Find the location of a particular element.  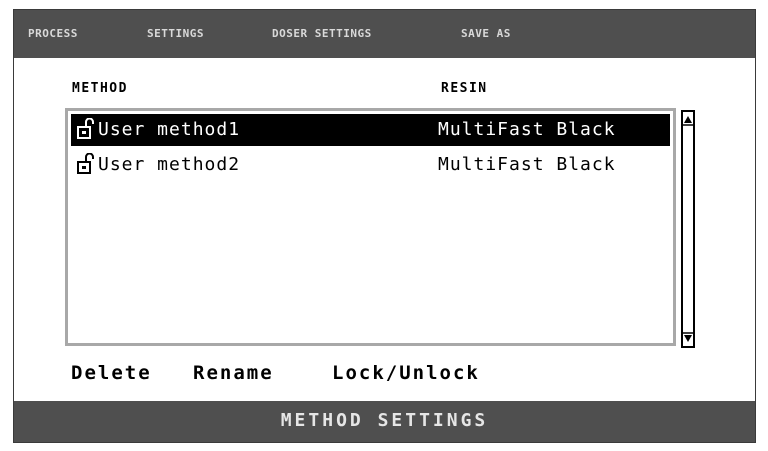

scrollbar is located at coordinates (688, 229).